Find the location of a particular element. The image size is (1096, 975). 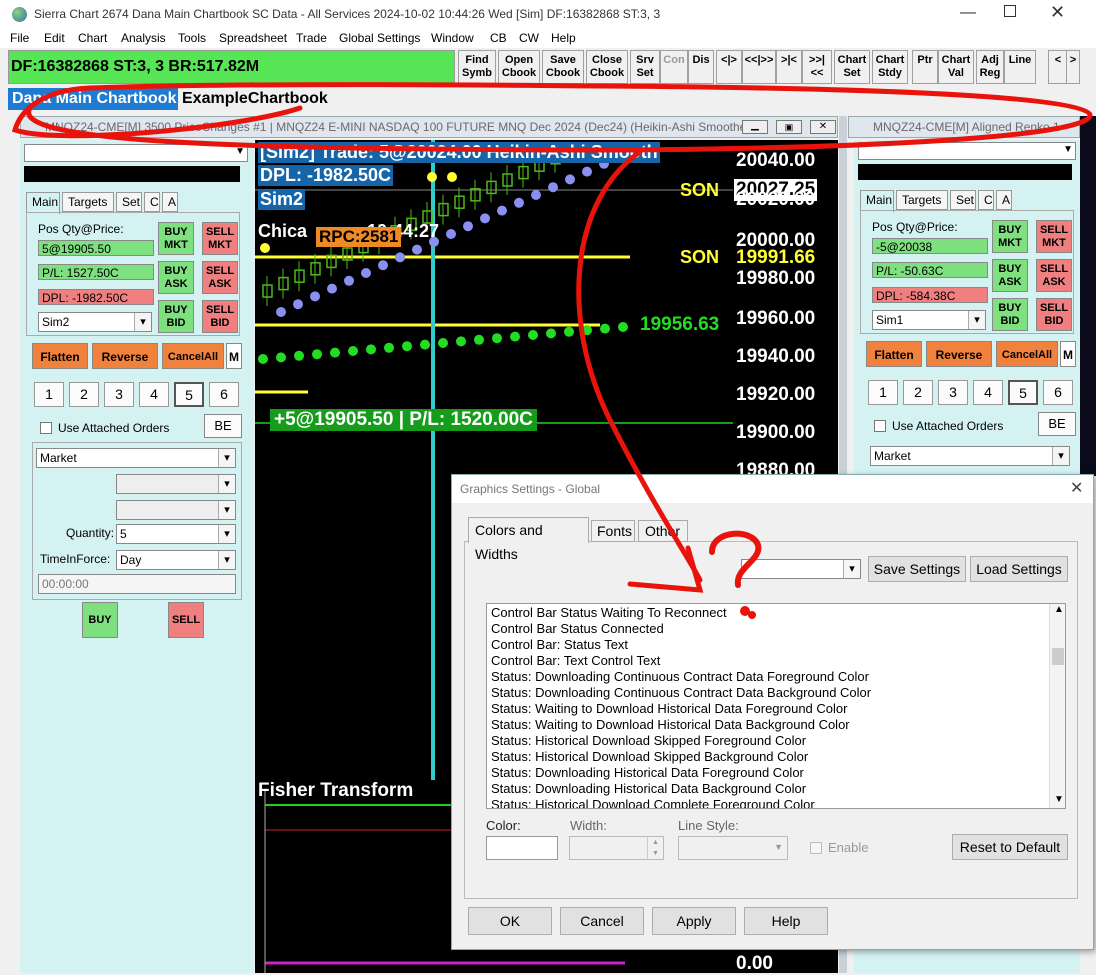

toolbar-button-10: >>|<< is located at coordinates (817, 67).